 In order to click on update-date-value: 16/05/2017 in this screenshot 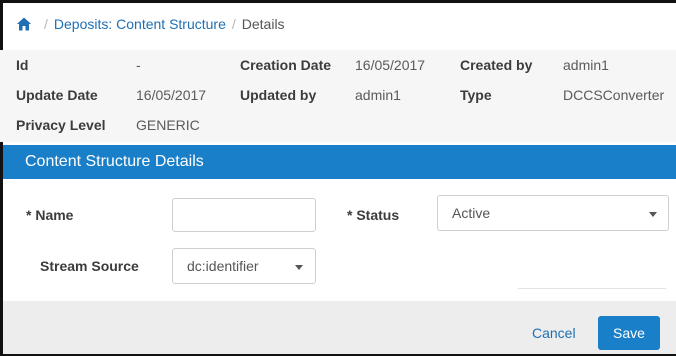, I will do `click(171, 95)`.